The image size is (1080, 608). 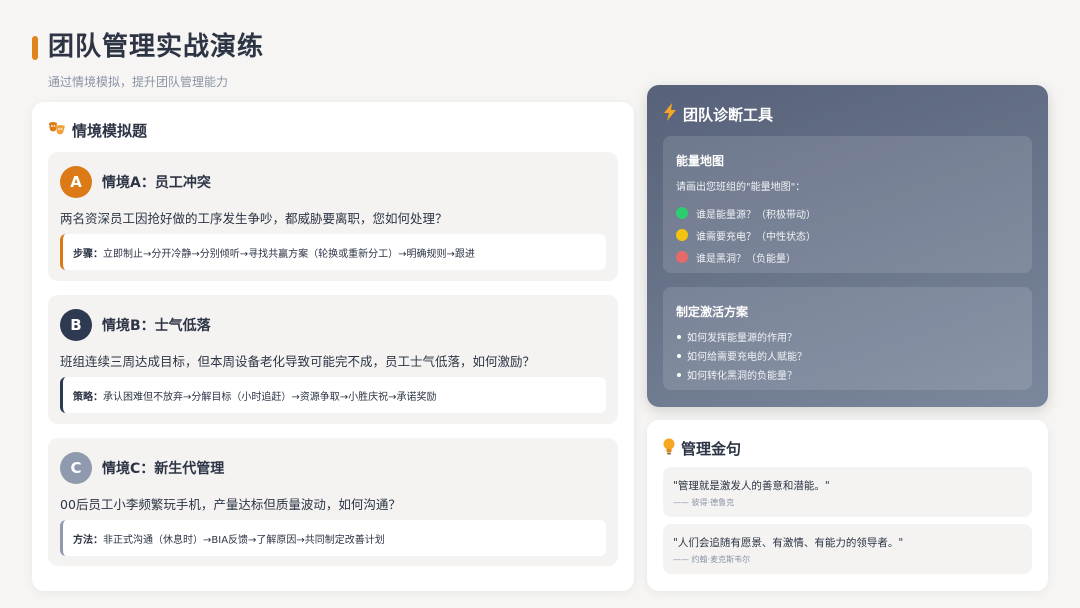 What do you see at coordinates (76, 182) in the screenshot?
I see `scenario-badge-a: A` at bounding box center [76, 182].